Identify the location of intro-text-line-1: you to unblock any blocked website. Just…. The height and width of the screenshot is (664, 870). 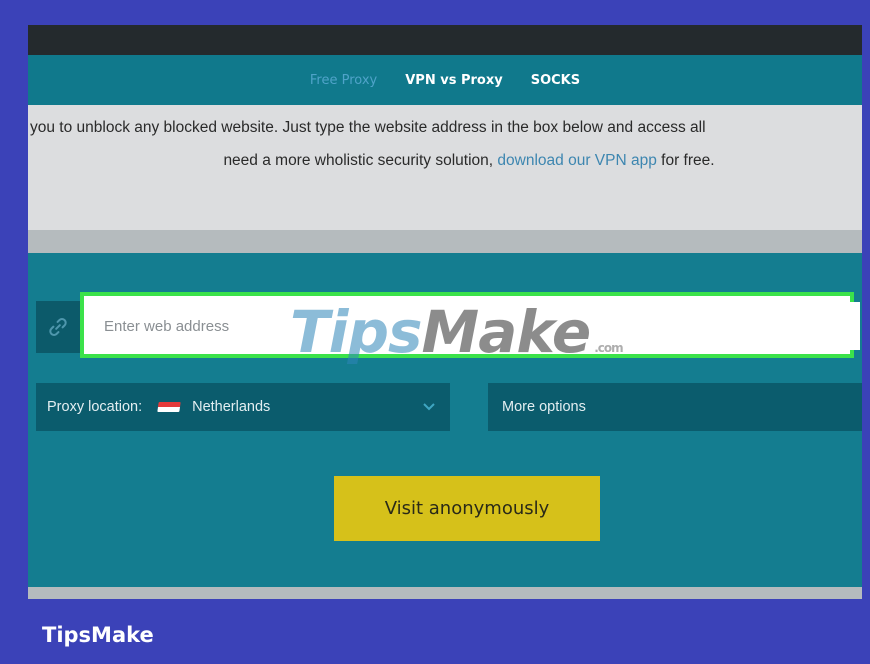
(368, 127).